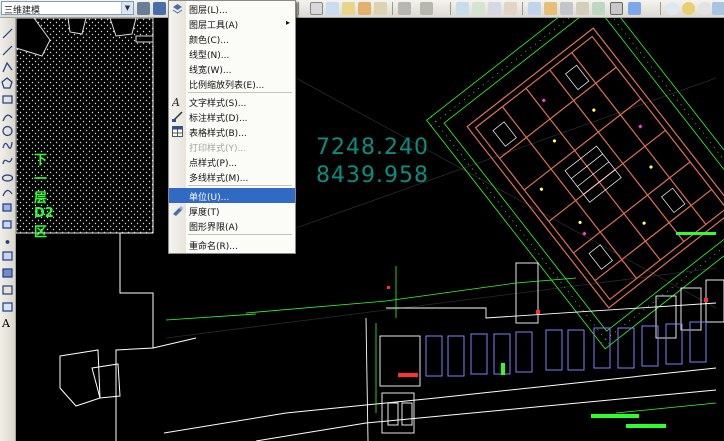 Image resolution: width=724 pixels, height=441 pixels. I want to click on zone-label: 下一层D2区, so click(44, 196).